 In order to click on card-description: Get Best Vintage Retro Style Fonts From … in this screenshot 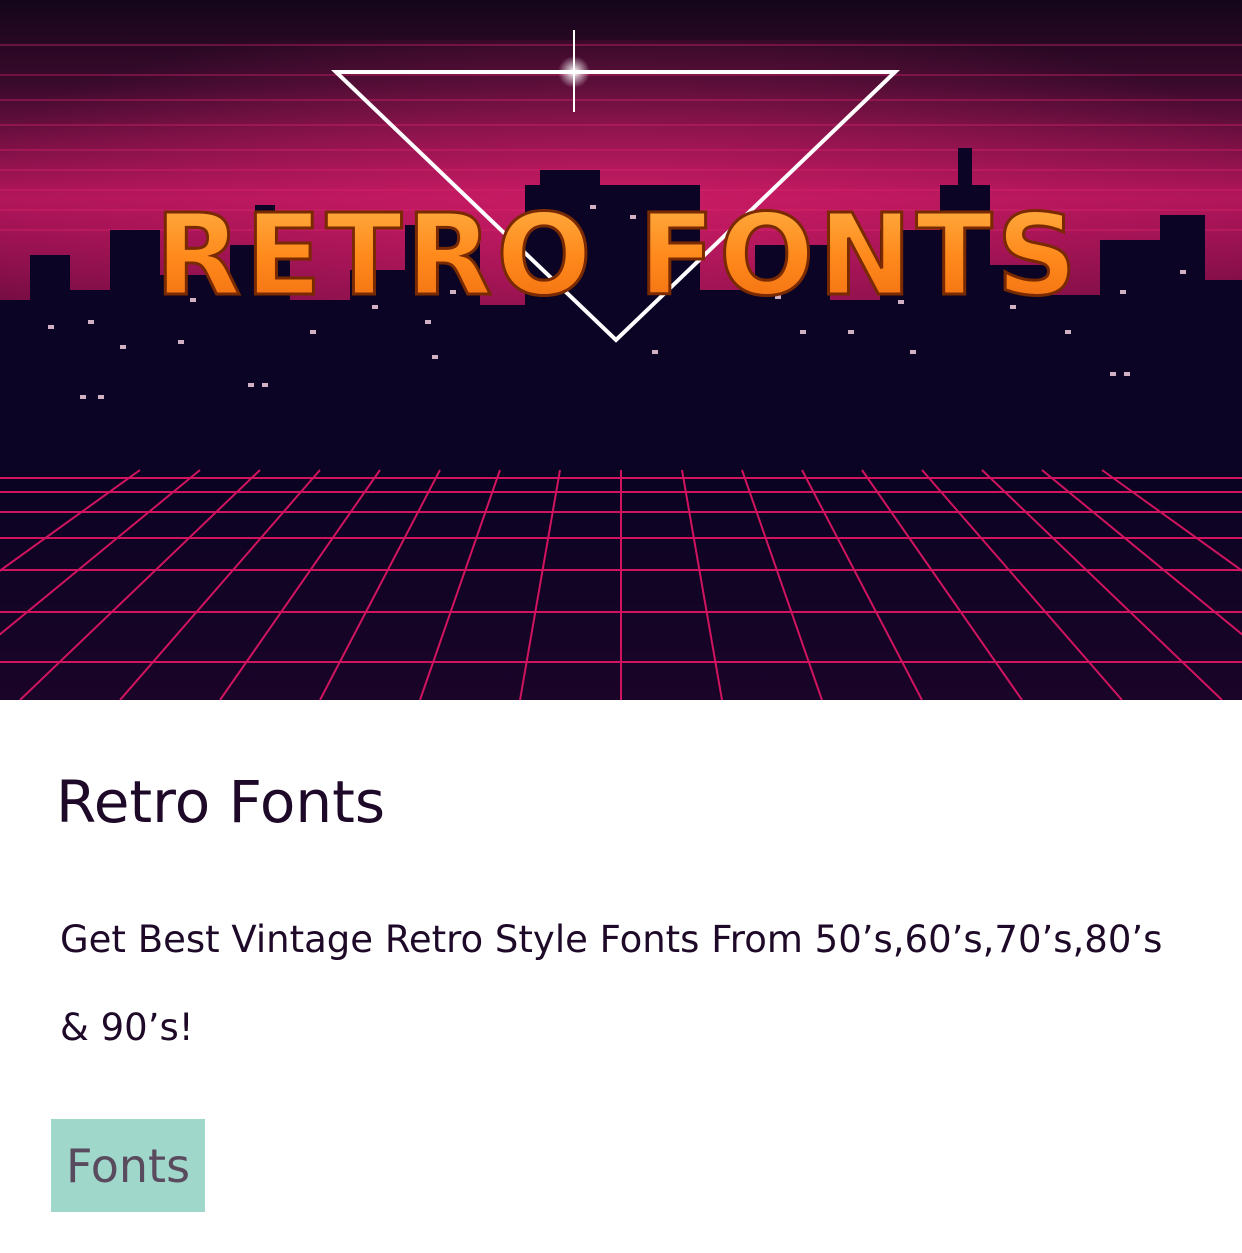, I will do `click(611, 983)`.